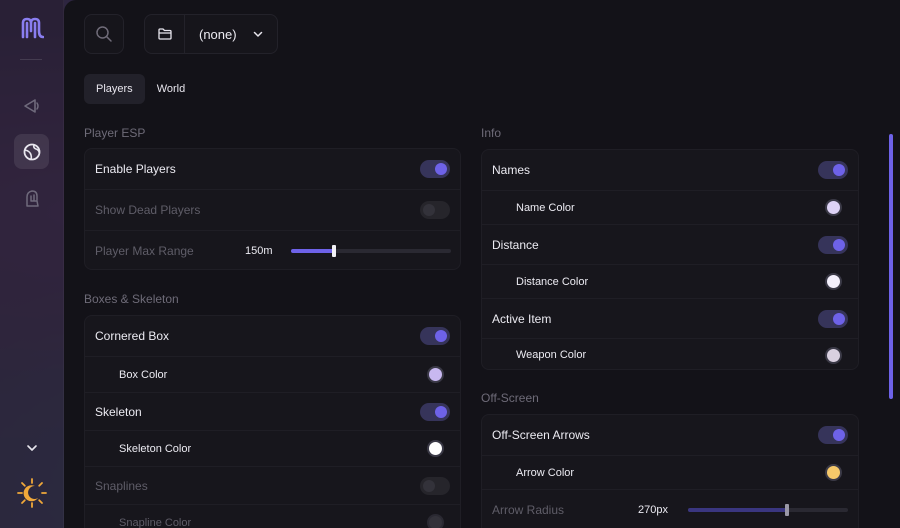 This screenshot has height=528, width=900. I want to click on show-dead-players-toggle, so click(435, 210).